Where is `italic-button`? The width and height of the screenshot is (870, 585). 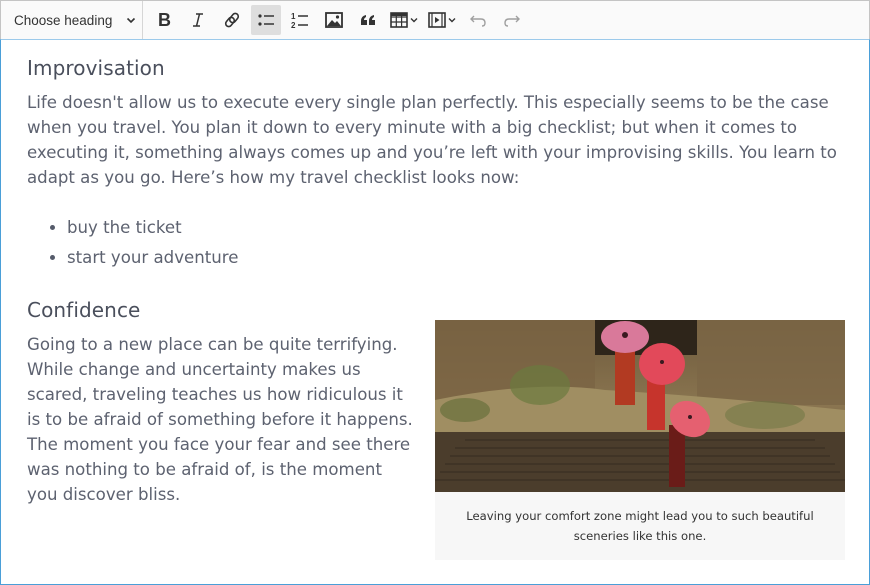 italic-button is located at coordinates (198, 20).